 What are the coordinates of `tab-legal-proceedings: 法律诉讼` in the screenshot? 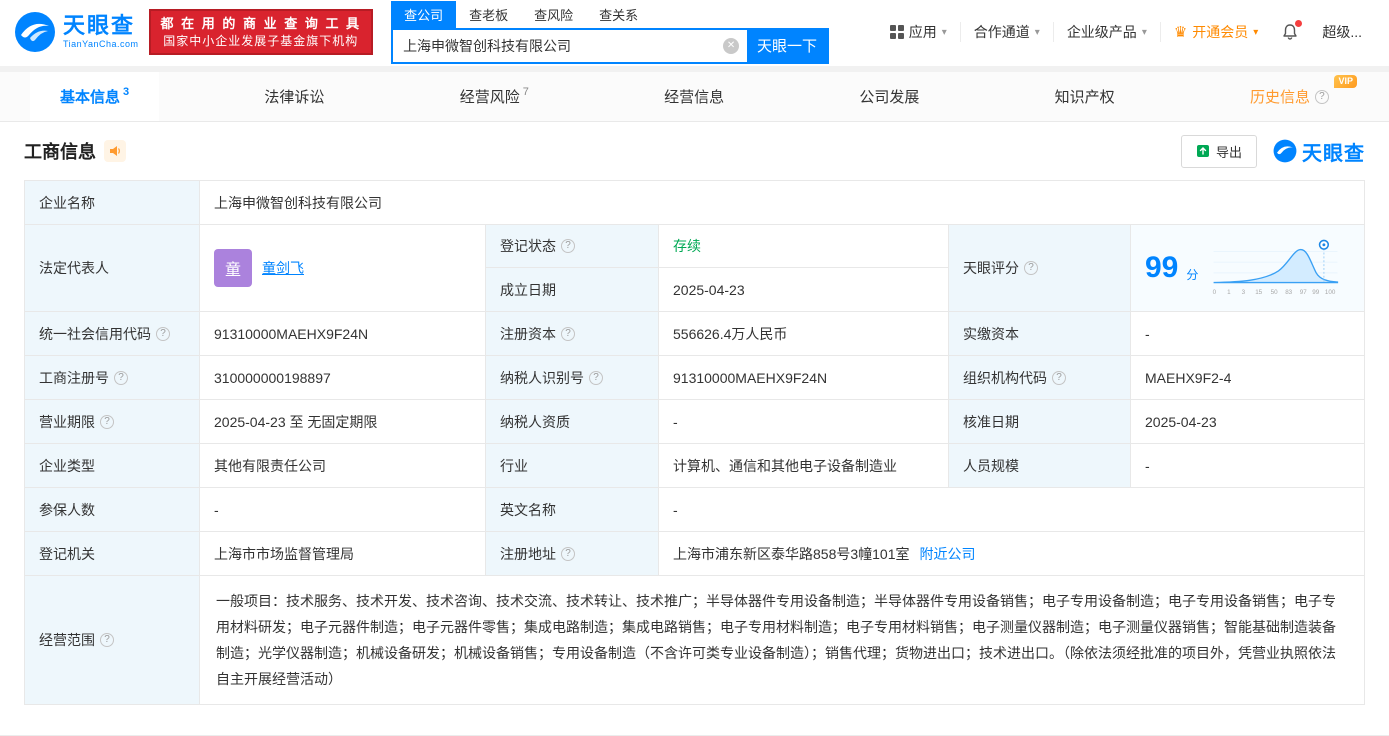 It's located at (294, 96).